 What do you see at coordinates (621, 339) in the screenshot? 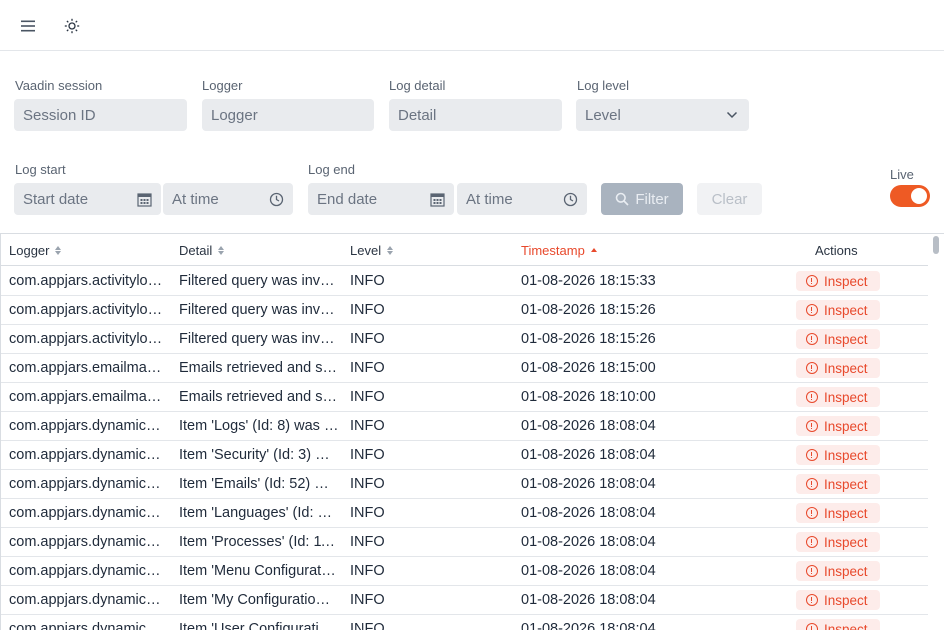
I see `cell-timestamp: 01-08-2026 18:15:26` at bounding box center [621, 339].